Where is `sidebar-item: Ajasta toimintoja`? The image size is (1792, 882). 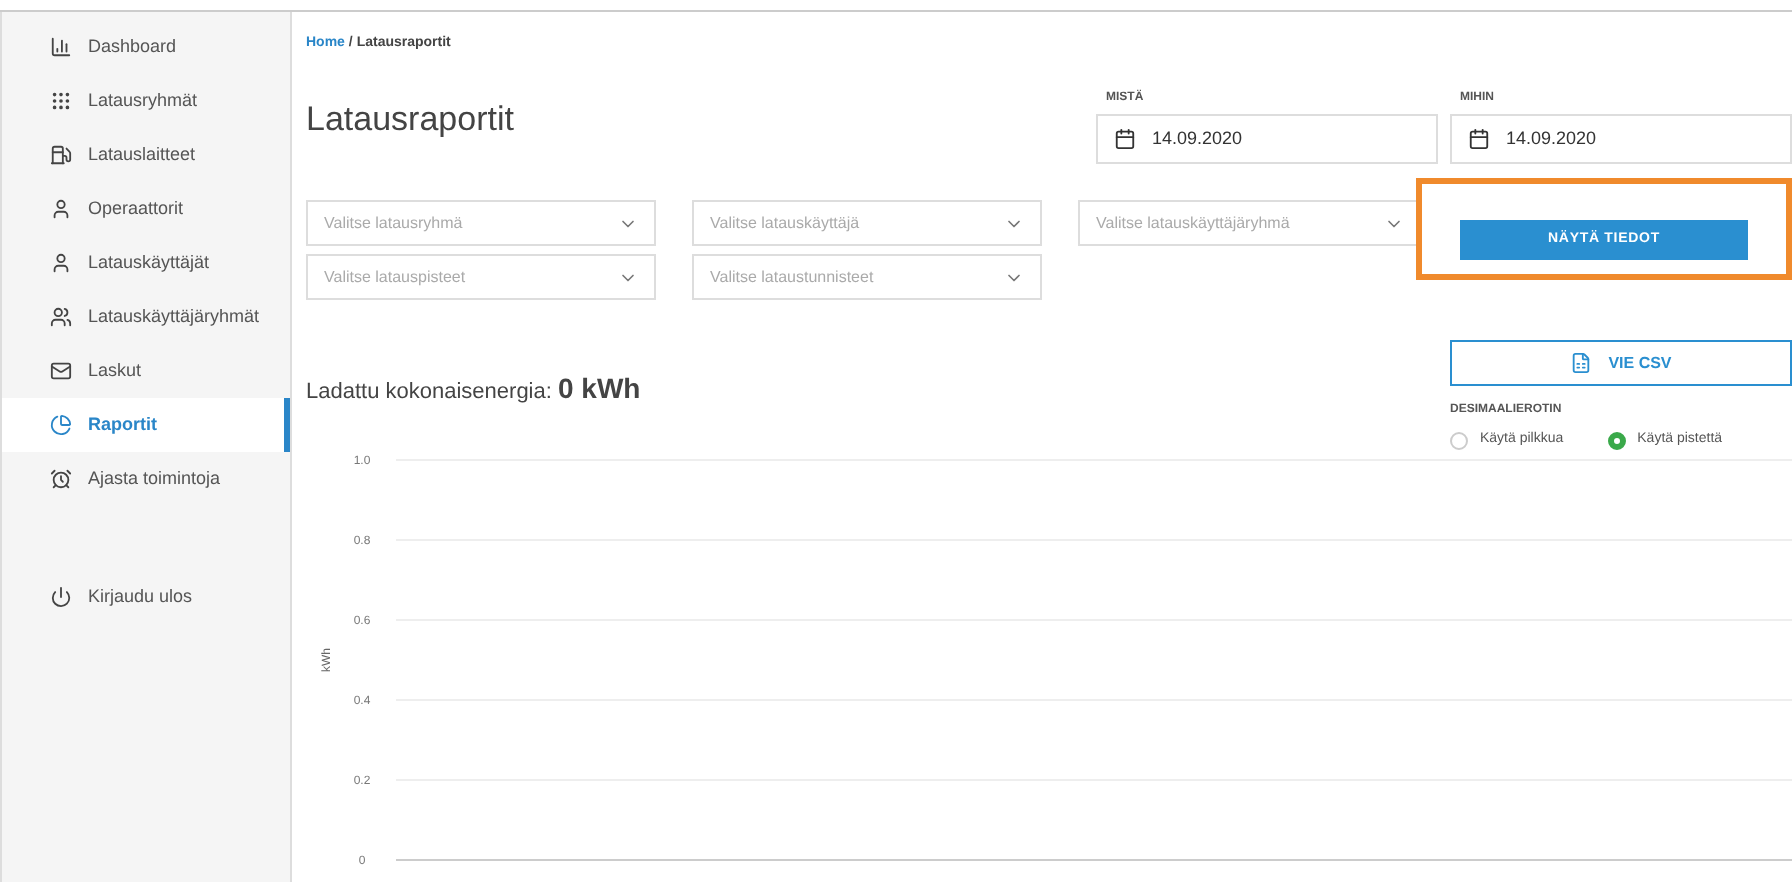 sidebar-item: Ajasta toimintoja is located at coordinates (146, 479).